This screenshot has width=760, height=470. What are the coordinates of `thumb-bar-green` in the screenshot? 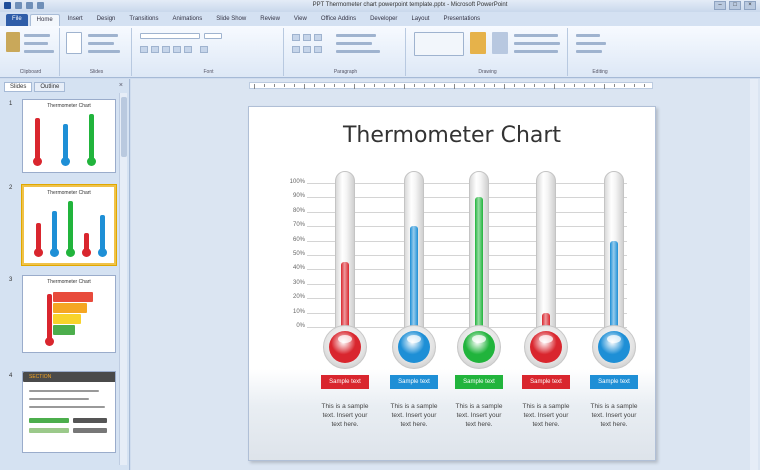 It's located at (70, 226).